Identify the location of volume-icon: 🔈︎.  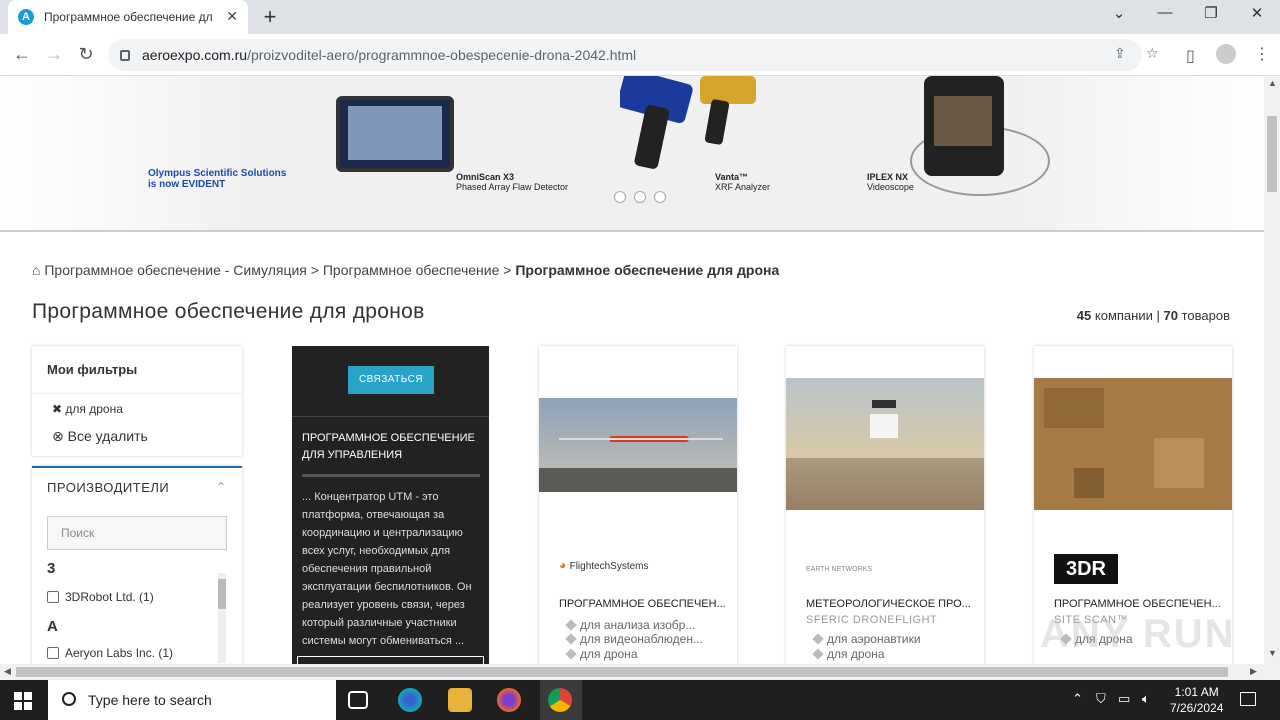
(1146, 699).